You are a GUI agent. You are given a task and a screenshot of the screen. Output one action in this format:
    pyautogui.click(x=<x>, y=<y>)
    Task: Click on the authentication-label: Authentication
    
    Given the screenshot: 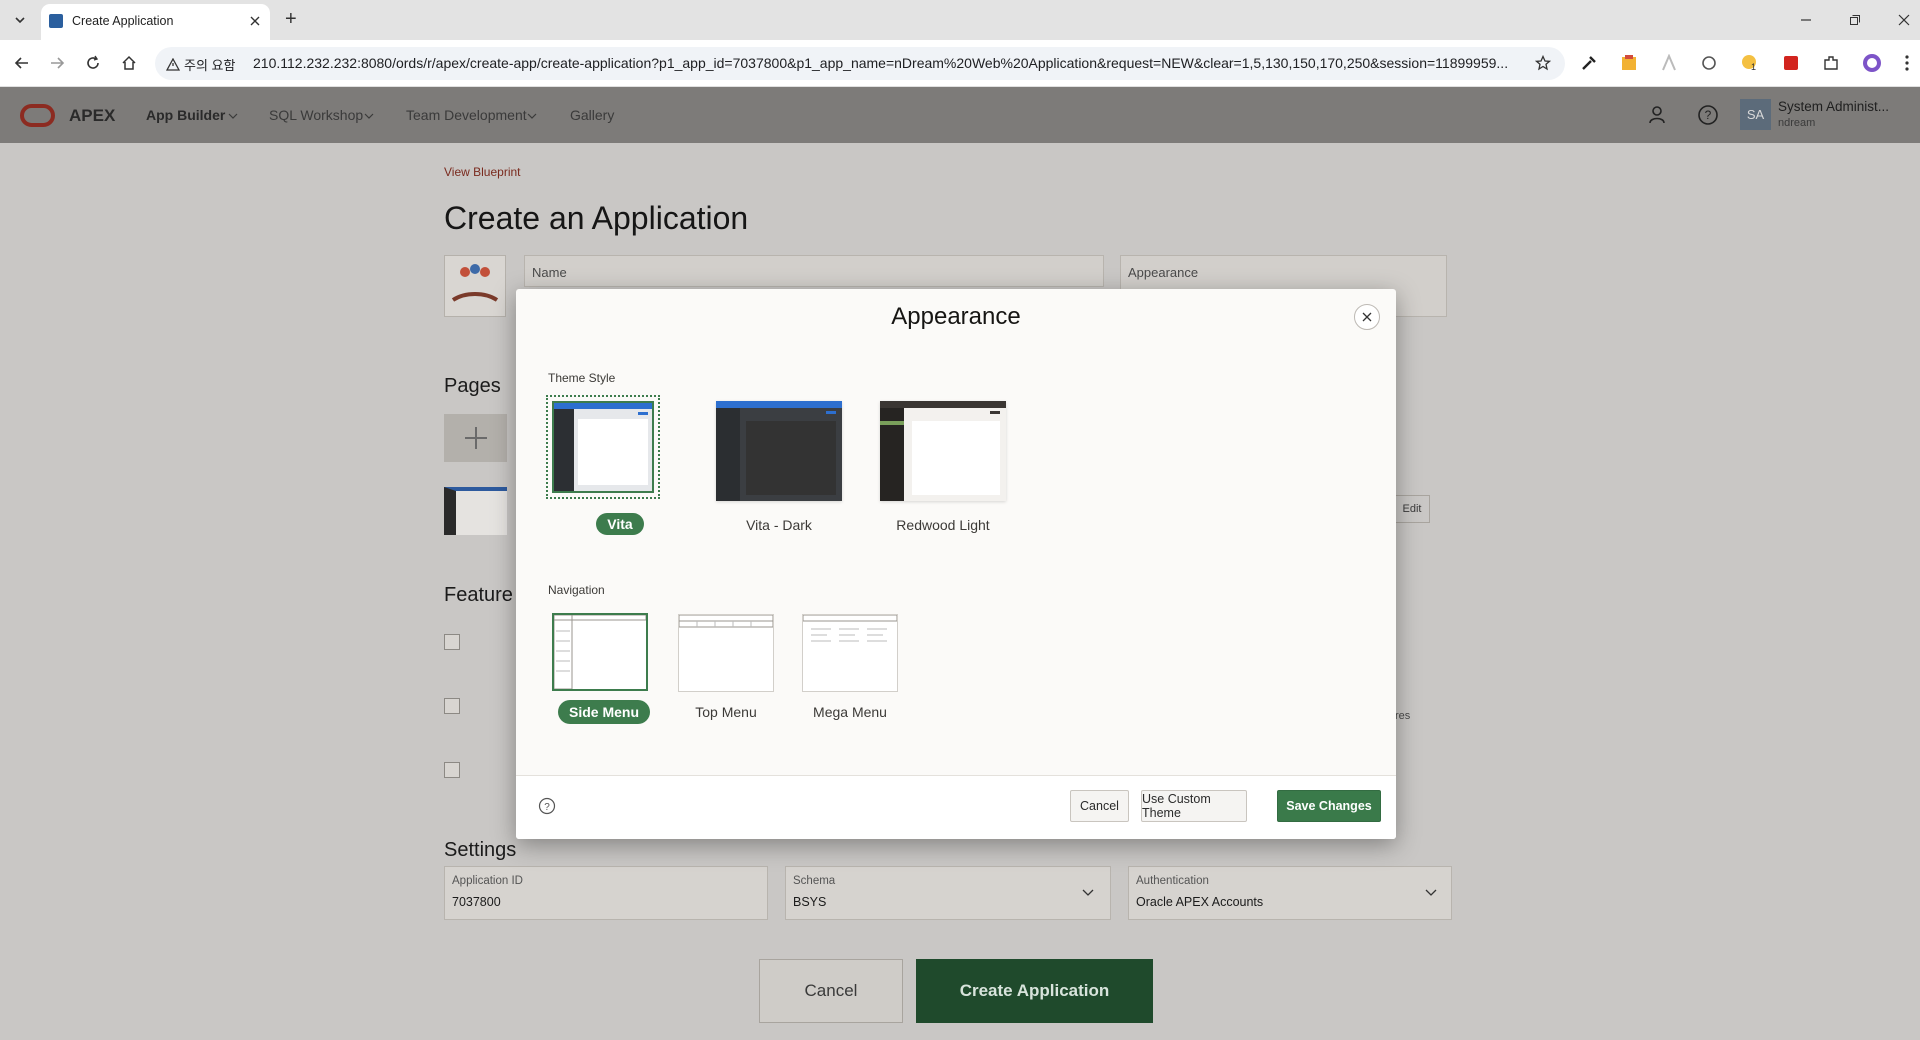 What is the action you would take?
    pyautogui.click(x=1172, y=881)
    